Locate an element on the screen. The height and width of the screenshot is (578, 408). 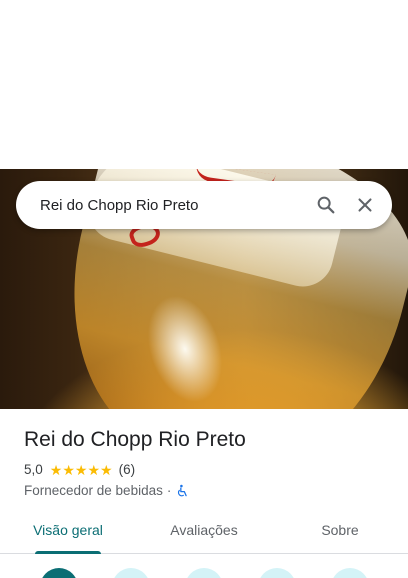
tab-about: Sobre is located at coordinates (340, 530).